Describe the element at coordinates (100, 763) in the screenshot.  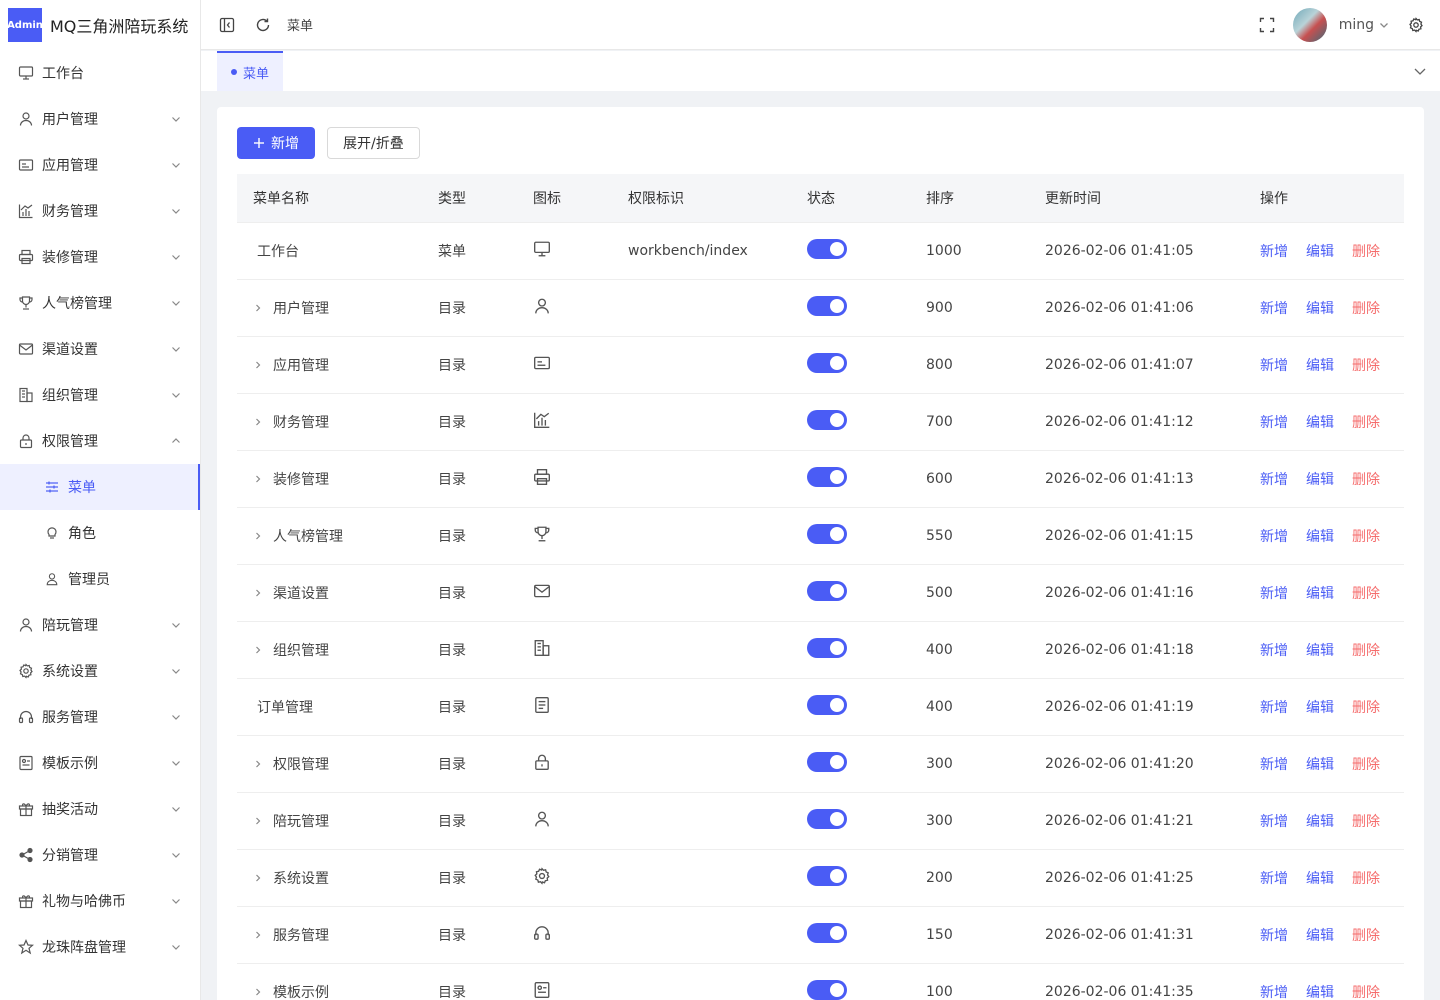
I see `sidebar-item: 模板示例` at that location.